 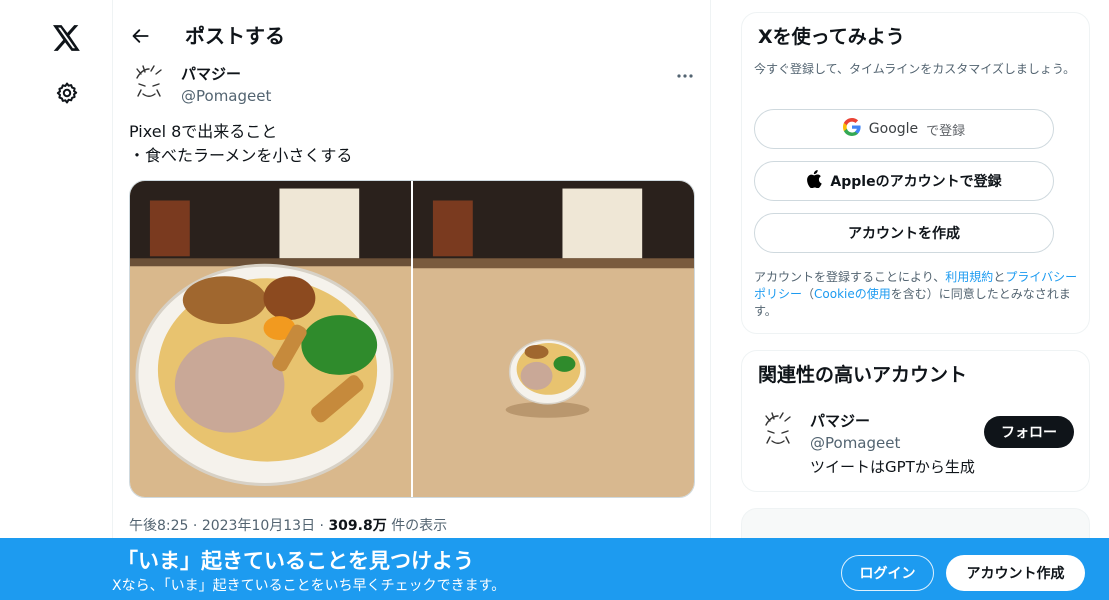 I want to click on arrow-left-icon, so click(x=141, y=36).